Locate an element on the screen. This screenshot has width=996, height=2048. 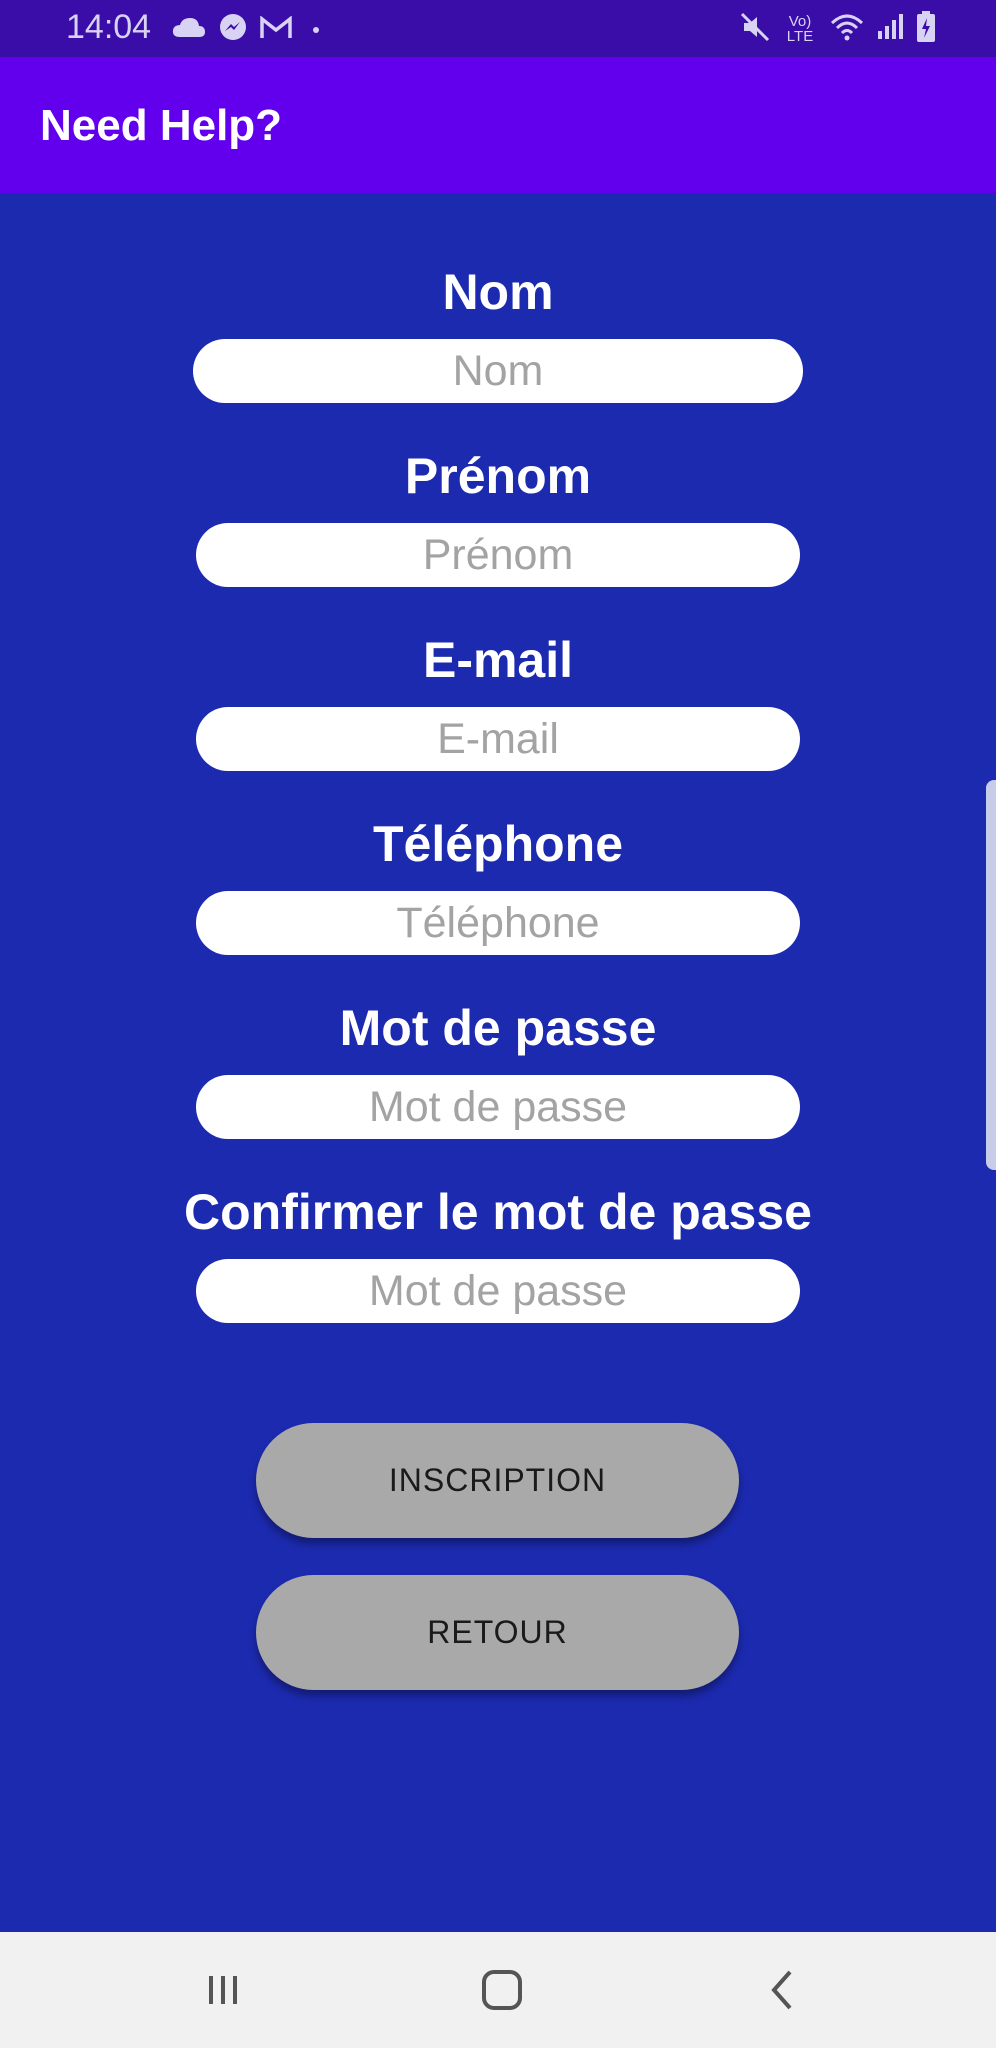
battery-icon is located at coordinates (926, 29).